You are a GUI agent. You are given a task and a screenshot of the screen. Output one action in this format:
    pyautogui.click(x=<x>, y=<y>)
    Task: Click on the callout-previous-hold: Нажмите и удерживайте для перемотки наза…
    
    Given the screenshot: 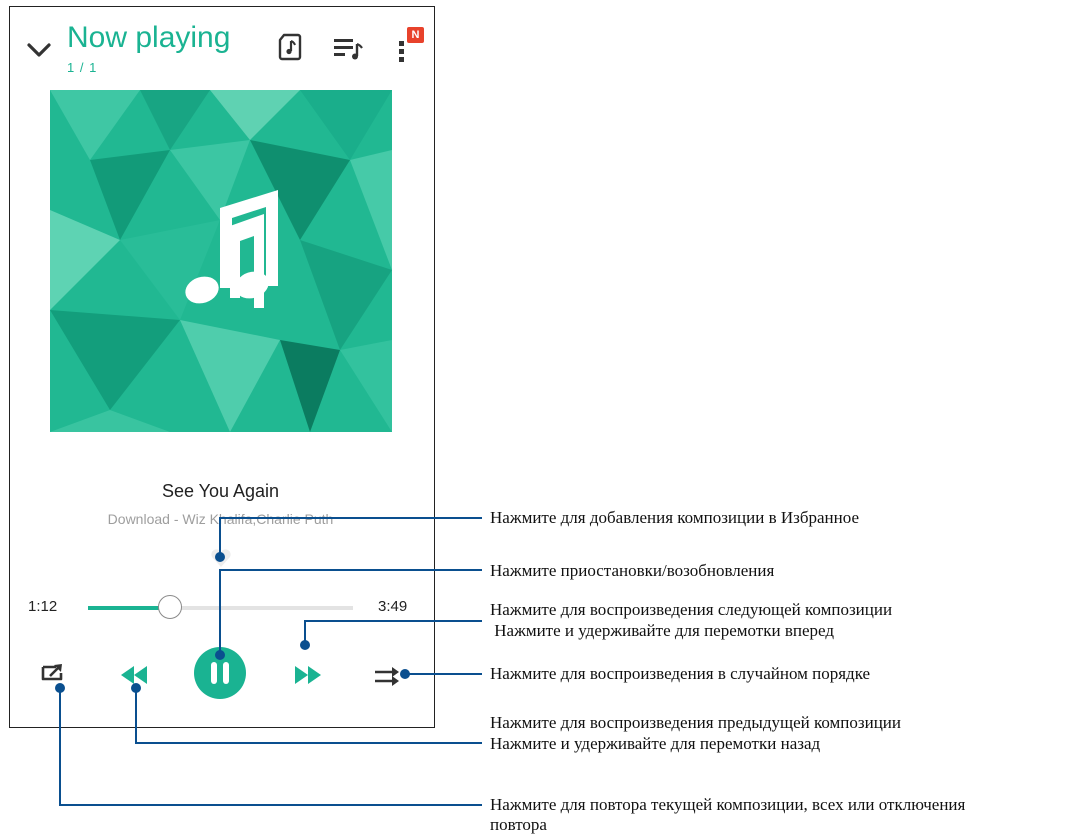 What is the action you would take?
    pyautogui.click(x=655, y=743)
    